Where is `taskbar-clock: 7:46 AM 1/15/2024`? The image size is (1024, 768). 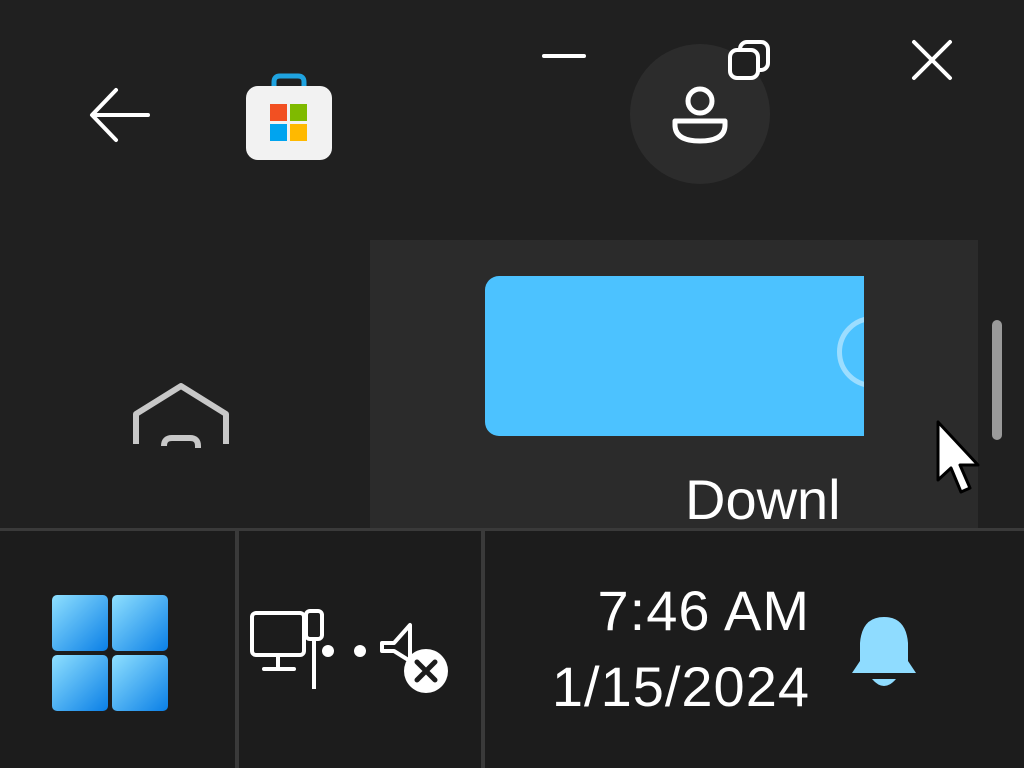 taskbar-clock: 7:46 AM 1/15/2024 is located at coordinates (665, 650).